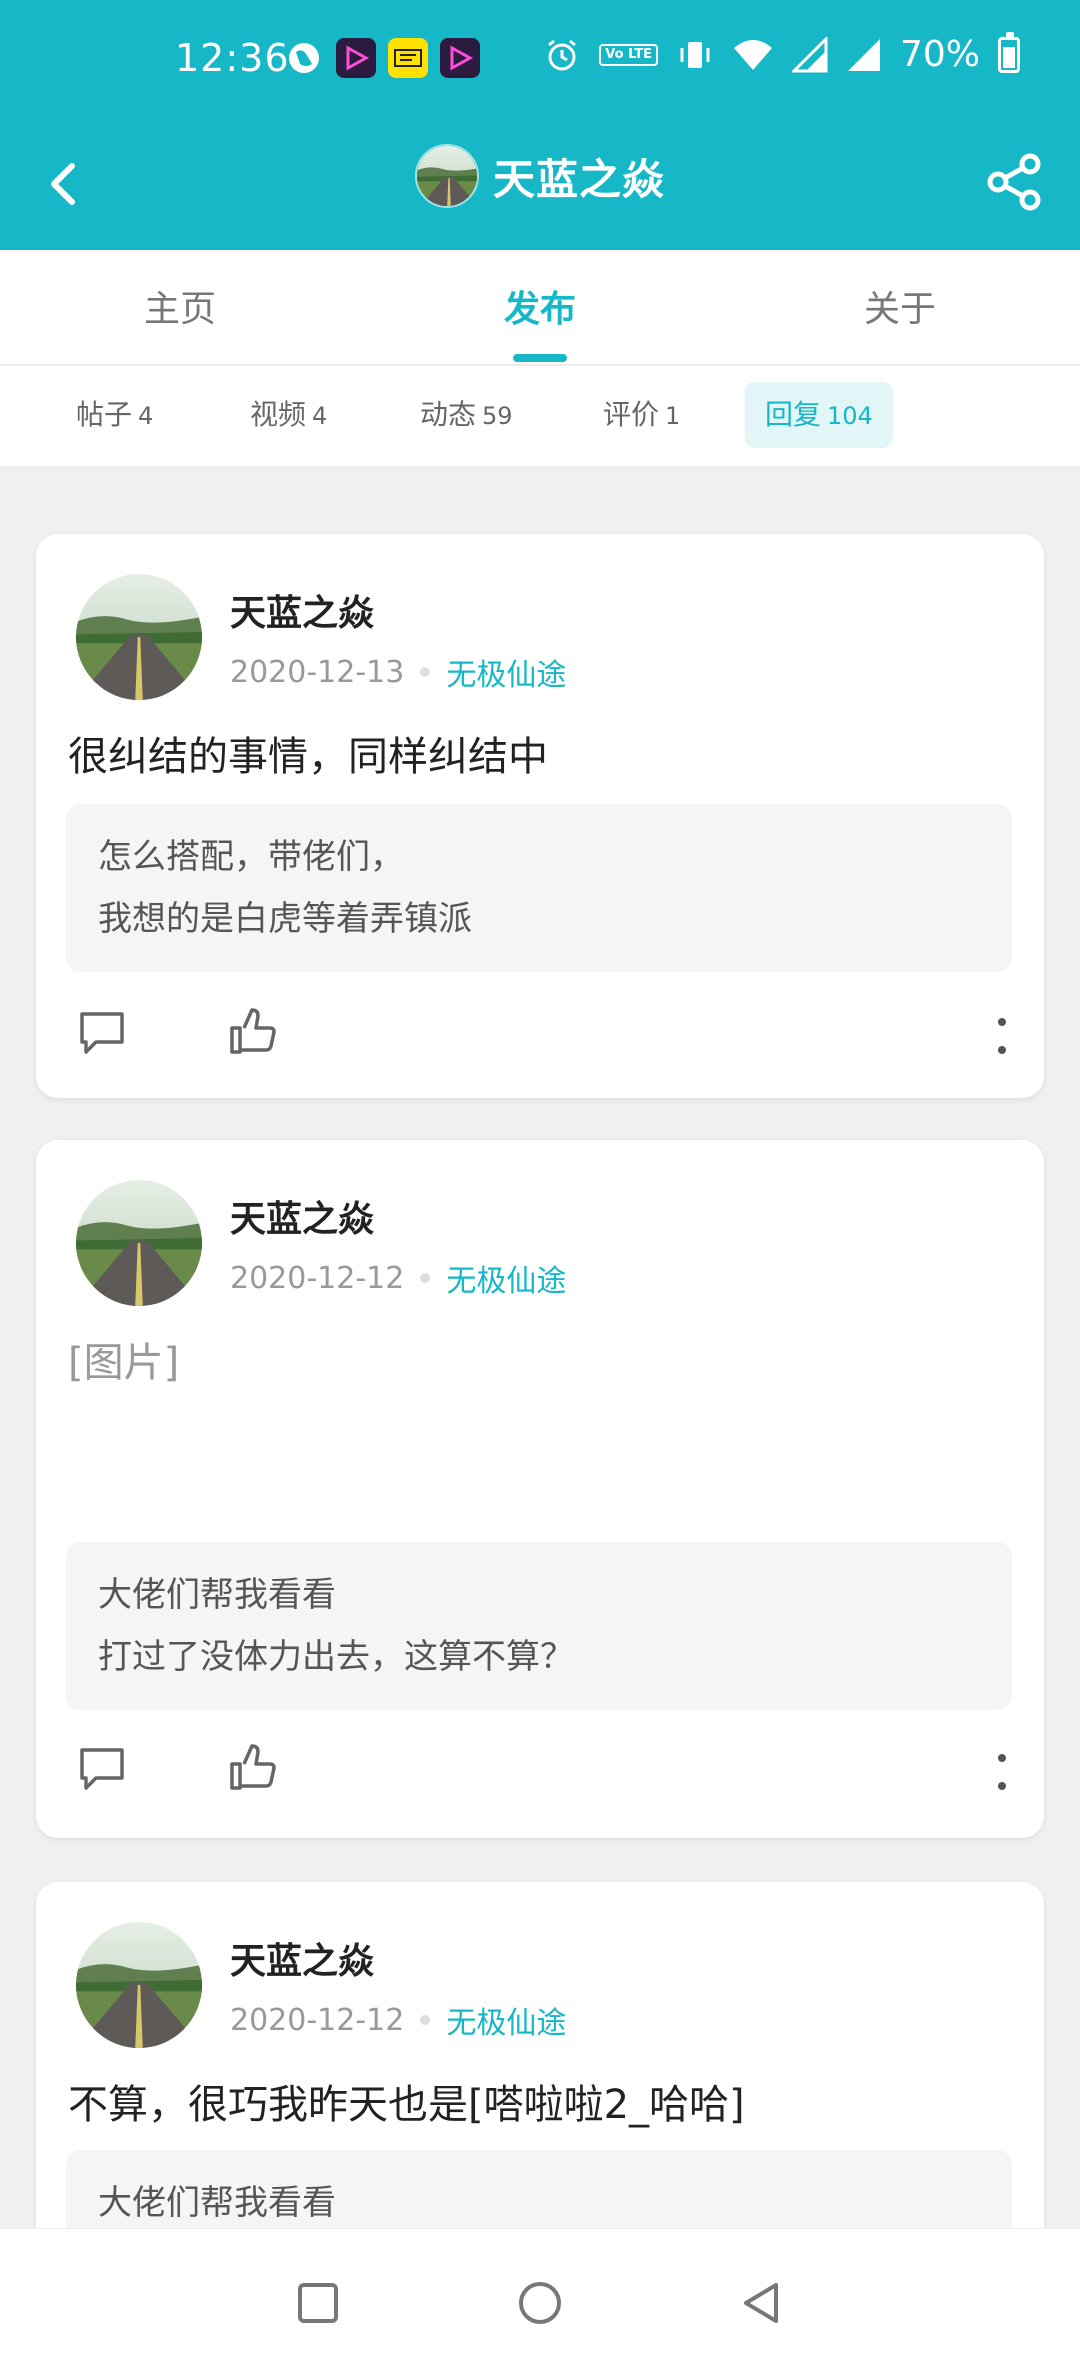 Image resolution: width=1080 pixels, height=2376 pixels. I want to click on tab-published: 发布, so click(540, 306).